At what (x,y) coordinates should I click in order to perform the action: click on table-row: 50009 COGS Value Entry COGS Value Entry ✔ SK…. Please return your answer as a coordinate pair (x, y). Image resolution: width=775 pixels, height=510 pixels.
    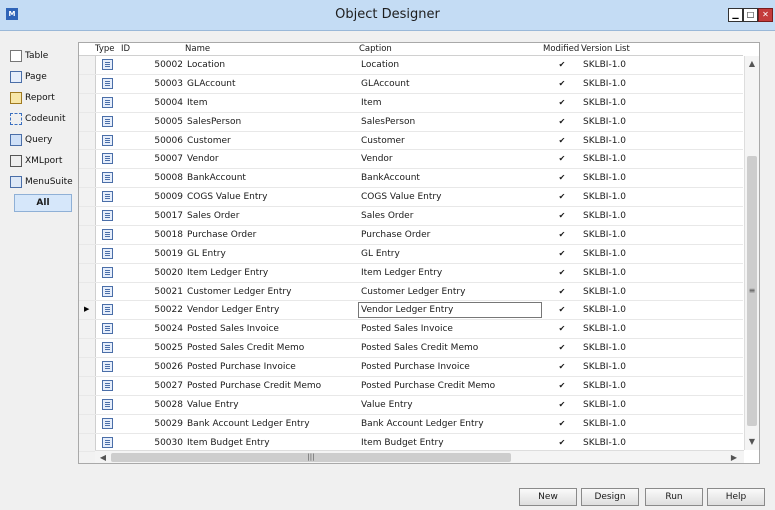
    Looking at the image, I should click on (411, 197).